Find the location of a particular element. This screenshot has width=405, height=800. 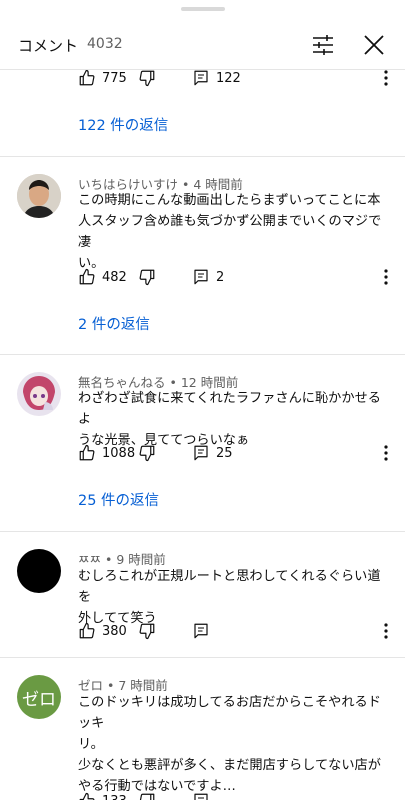

view-replies-link: 2 件の返信 is located at coordinates (114, 323).